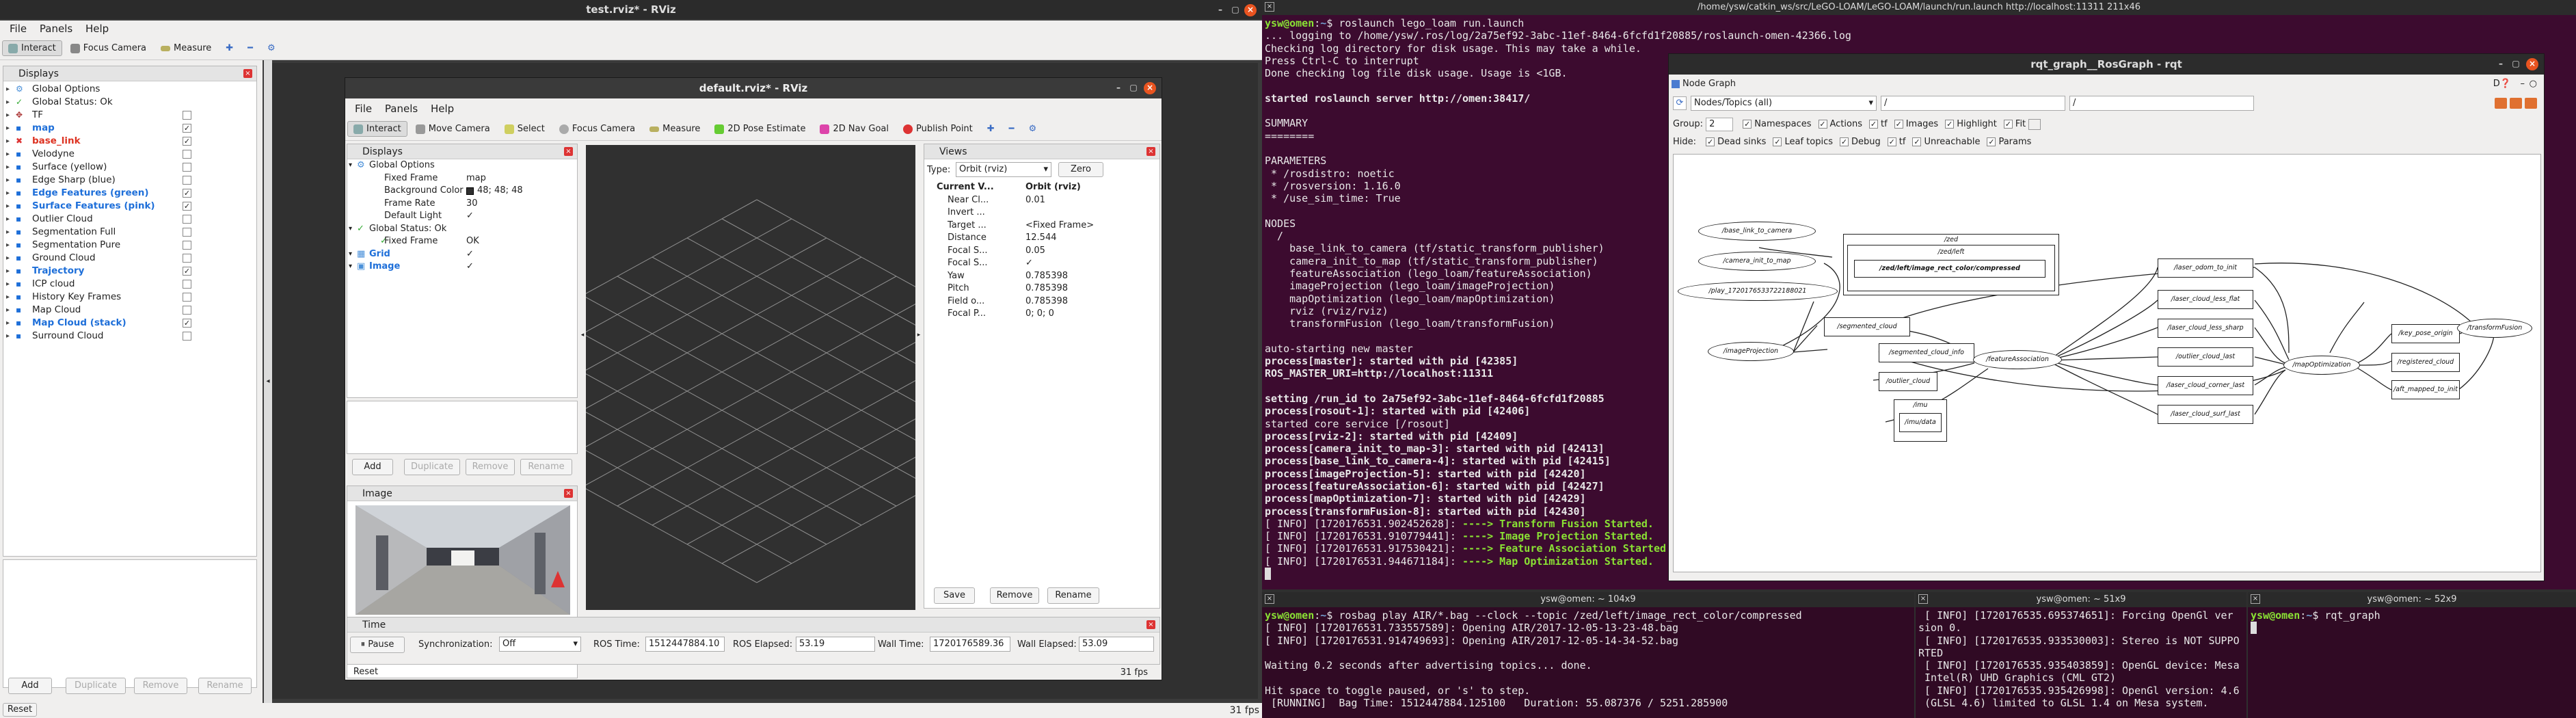 The width and height of the screenshot is (2576, 718). What do you see at coordinates (129, 336) in the screenshot?
I see `display-item: ▸ ▪ Surround Cloud` at bounding box center [129, 336].